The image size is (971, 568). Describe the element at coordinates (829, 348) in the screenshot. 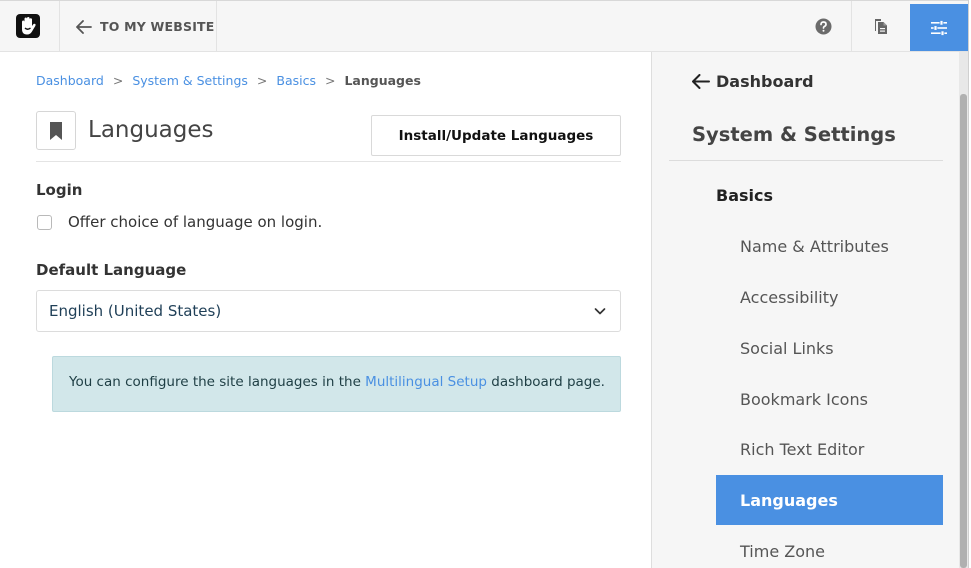

I see `panel-item-social-links: Social Links` at that location.